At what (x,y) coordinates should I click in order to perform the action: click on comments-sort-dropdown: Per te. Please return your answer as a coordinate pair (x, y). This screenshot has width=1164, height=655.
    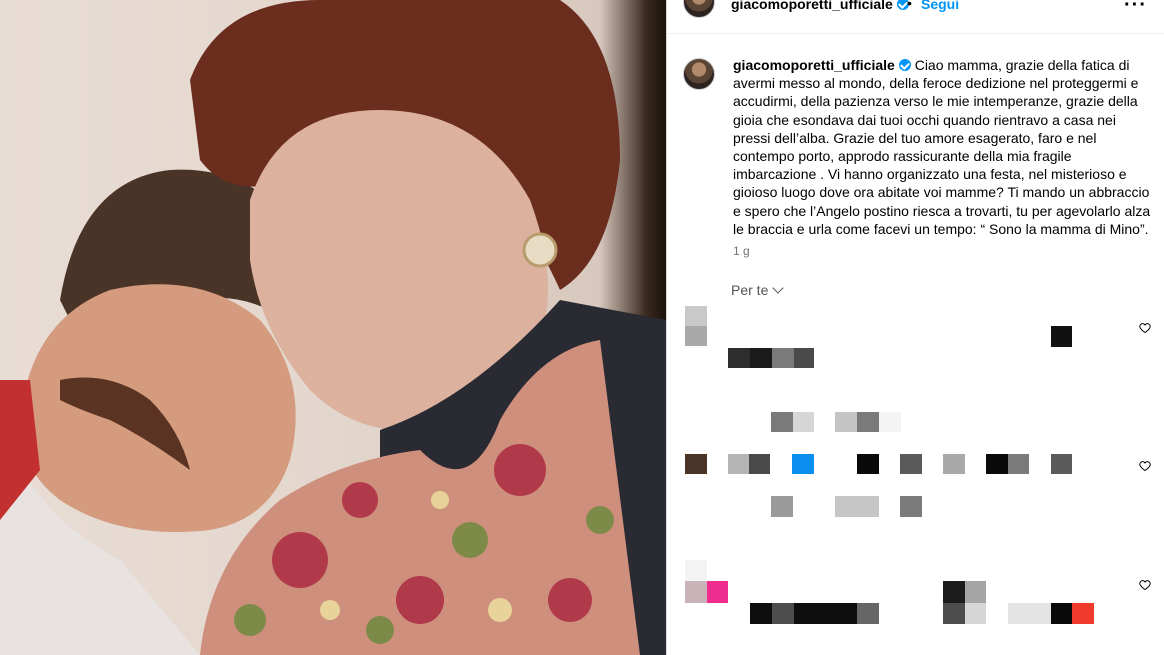
    Looking at the image, I should click on (758, 290).